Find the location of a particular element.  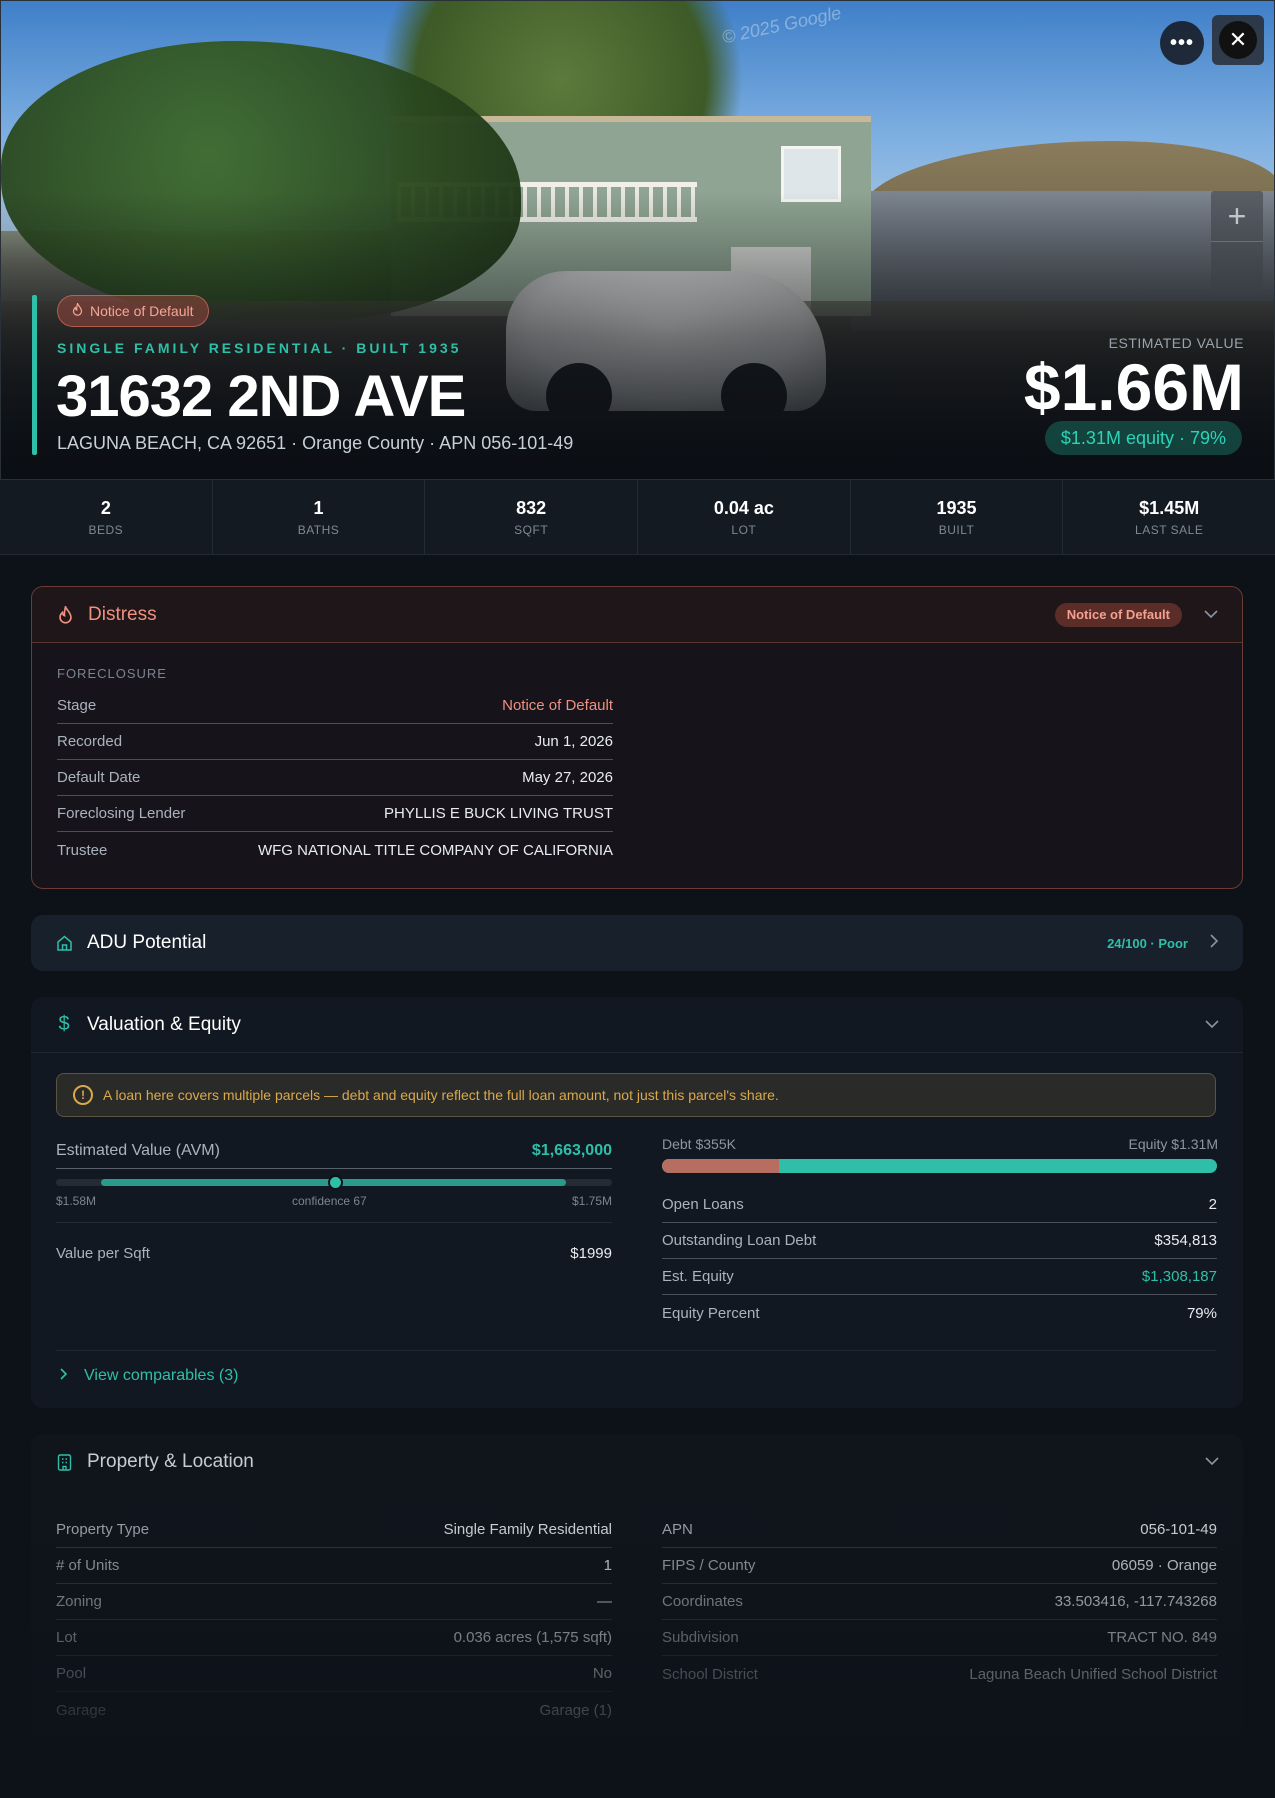

avm-estimate-marker is located at coordinates (335, 1182).